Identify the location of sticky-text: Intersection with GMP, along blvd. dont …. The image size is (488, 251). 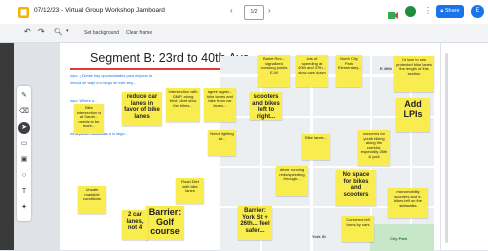
(183, 98).